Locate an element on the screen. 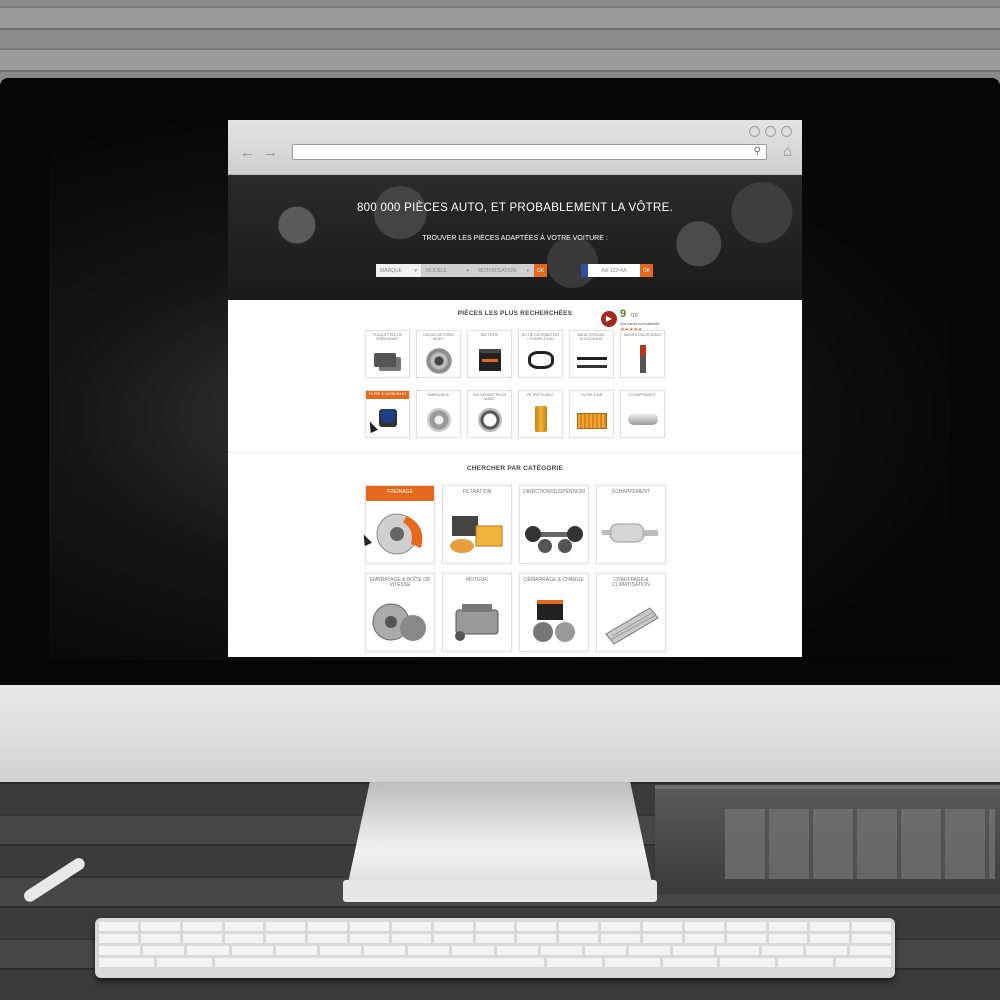  popular-part-tile: BATTERIE is located at coordinates (489, 354).